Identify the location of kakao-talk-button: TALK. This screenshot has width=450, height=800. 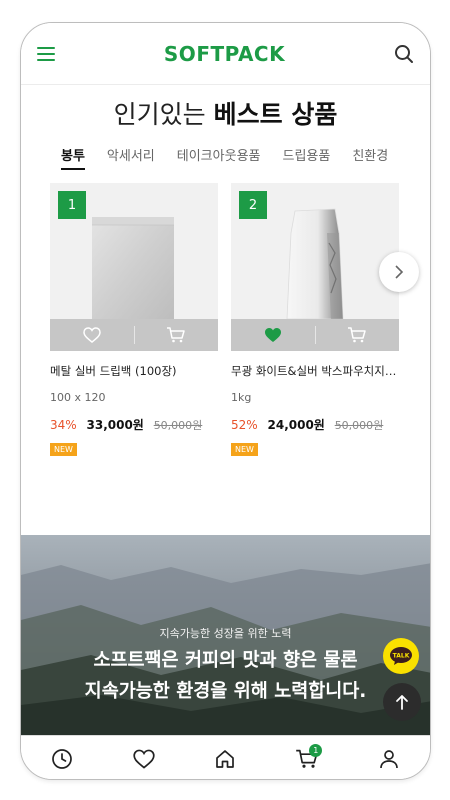
(401, 656).